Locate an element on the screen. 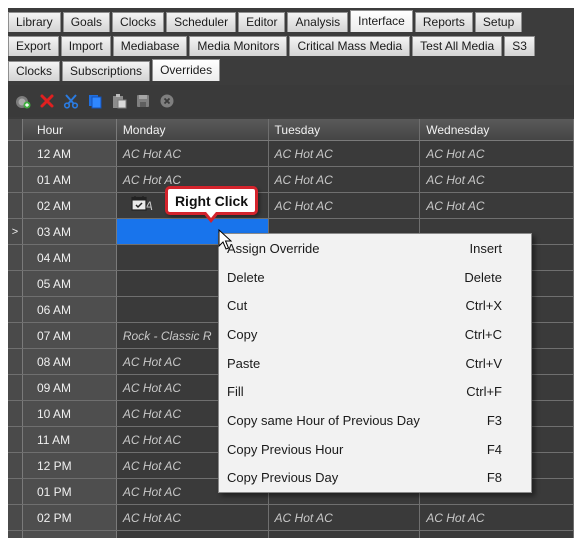  right-click-callout: Right Click is located at coordinates (211, 200).